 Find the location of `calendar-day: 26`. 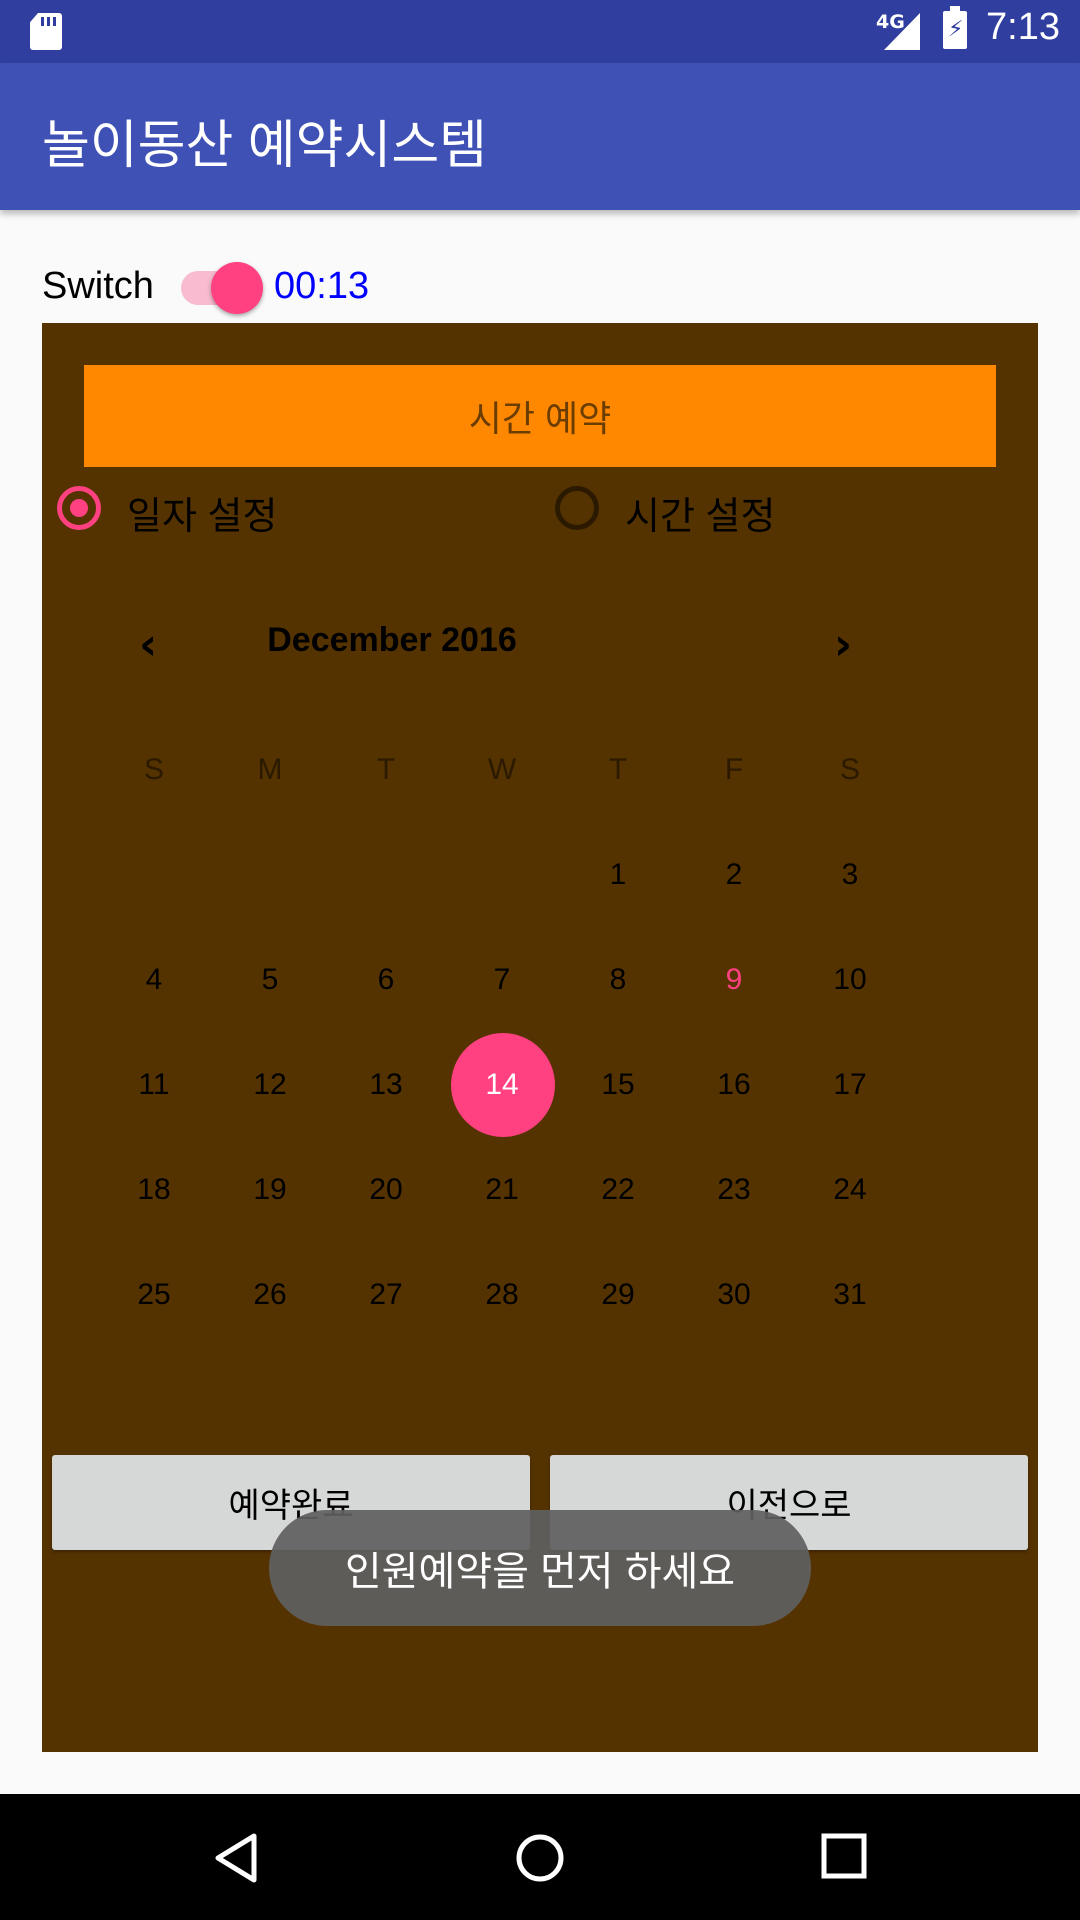

calendar-day: 26 is located at coordinates (270, 1294).